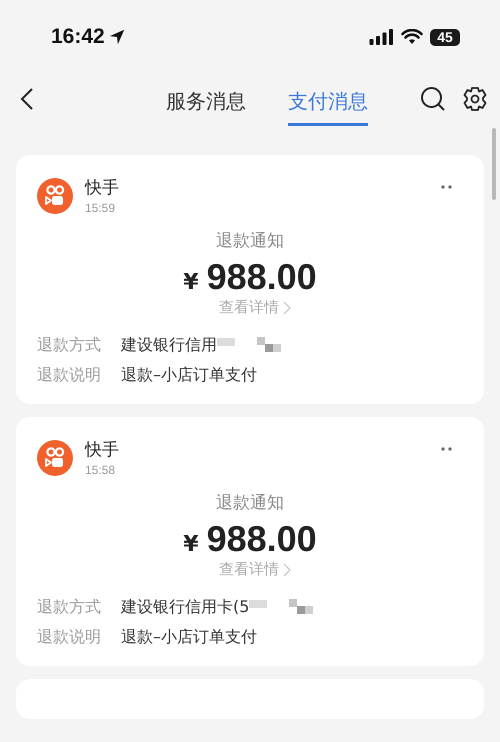 The height and width of the screenshot is (742, 500). Describe the element at coordinates (117, 37) in the screenshot. I see `location-arrow-icon` at that location.